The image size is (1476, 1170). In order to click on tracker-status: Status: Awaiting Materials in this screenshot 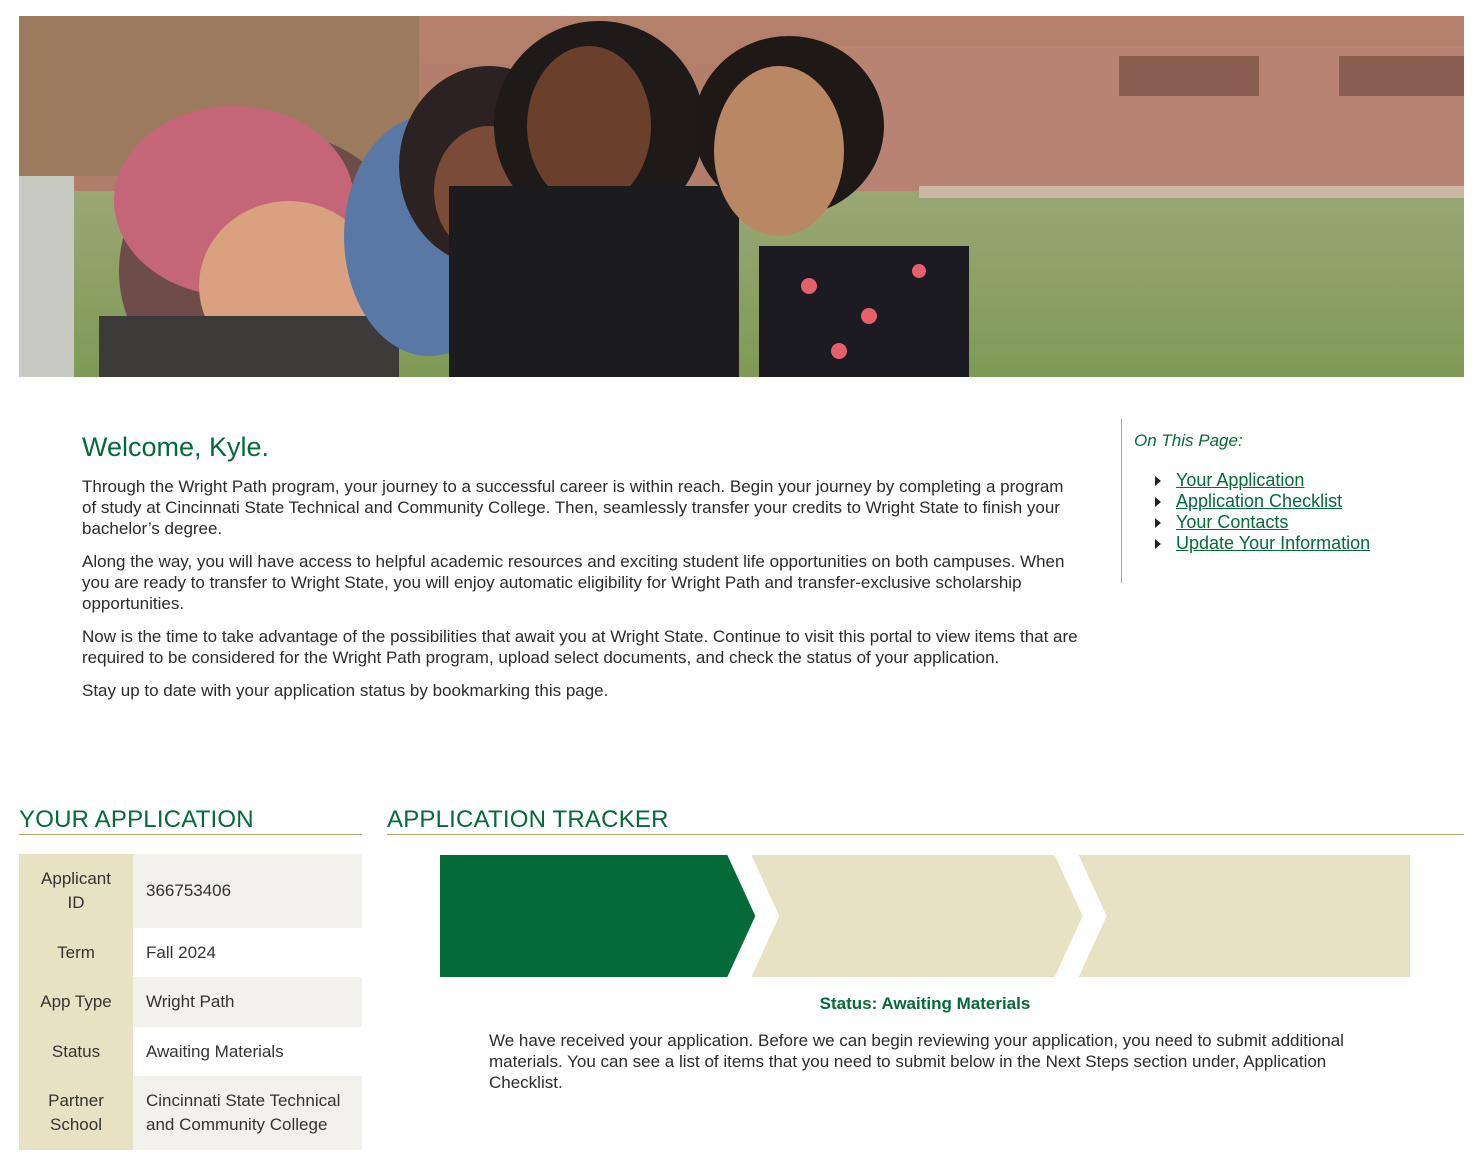, I will do `click(925, 1003)`.